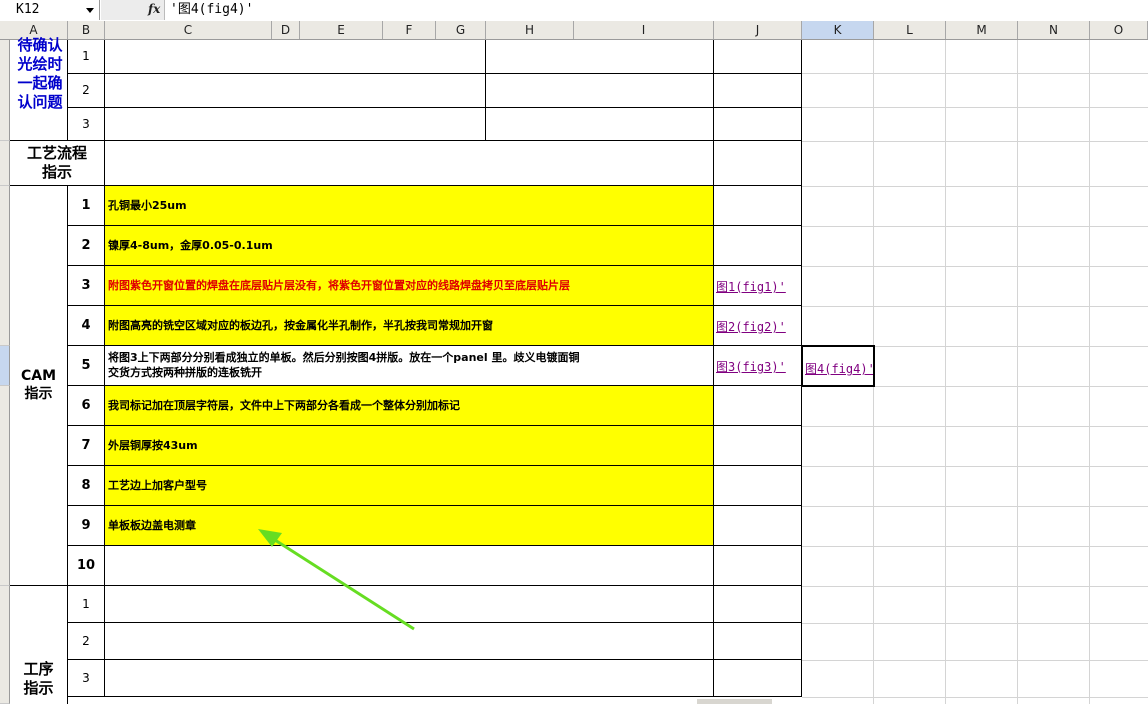  I want to click on column-header-g: G, so click(461, 30).